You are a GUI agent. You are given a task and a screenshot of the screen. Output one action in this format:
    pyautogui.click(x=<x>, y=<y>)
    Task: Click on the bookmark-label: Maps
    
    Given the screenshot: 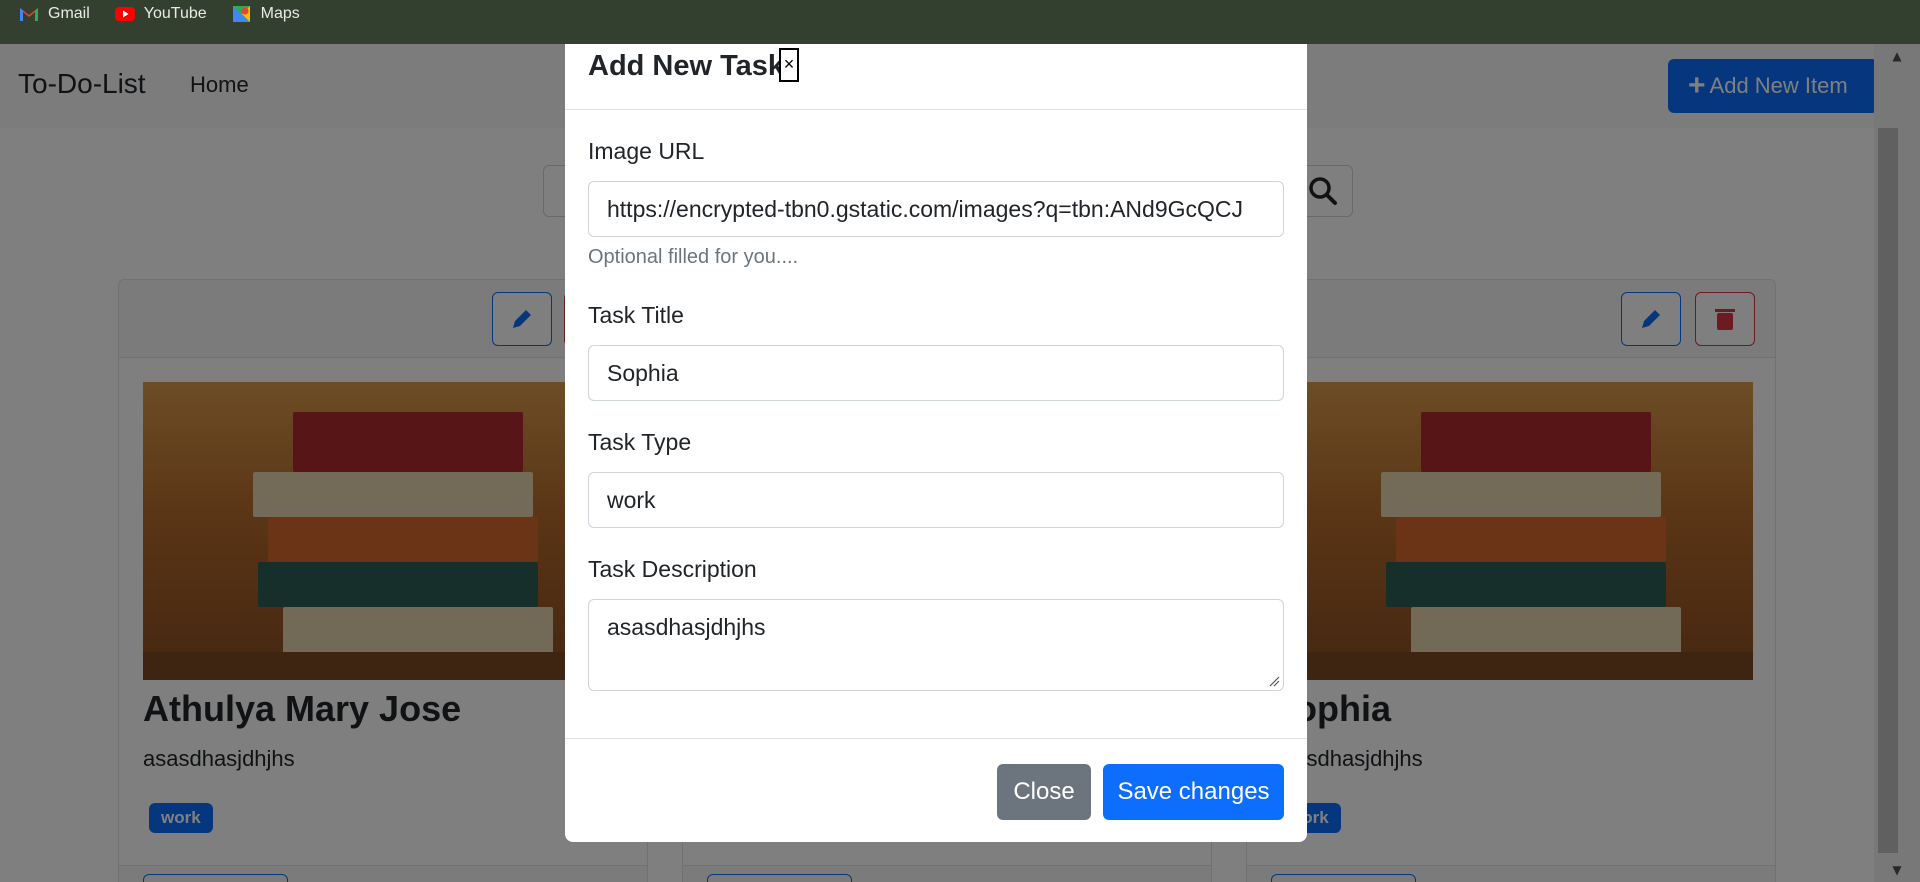 What is the action you would take?
    pyautogui.click(x=280, y=13)
    